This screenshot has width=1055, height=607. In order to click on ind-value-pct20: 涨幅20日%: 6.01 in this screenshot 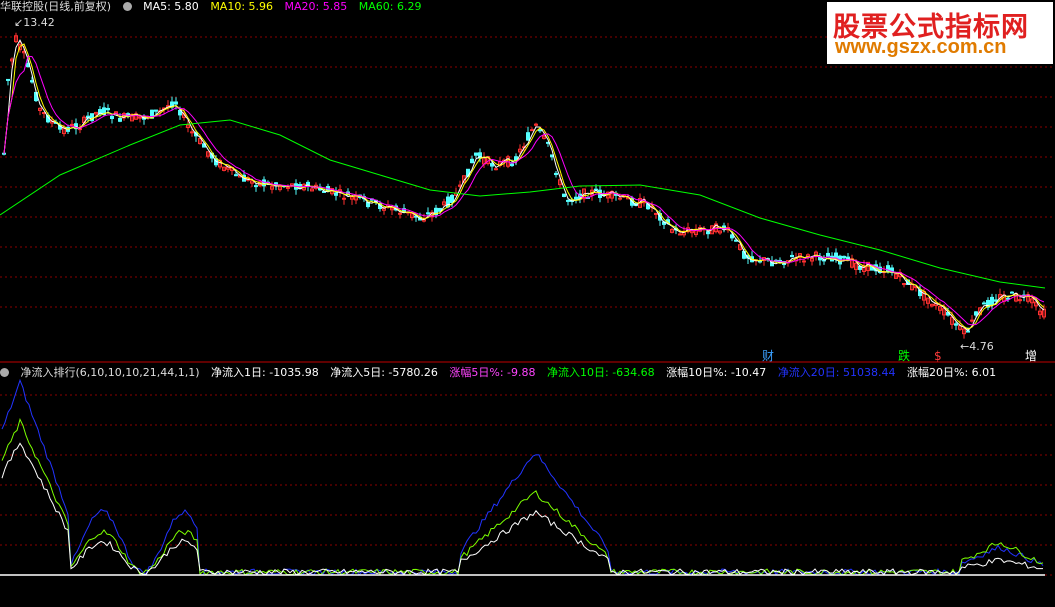, I will do `click(952, 372)`.